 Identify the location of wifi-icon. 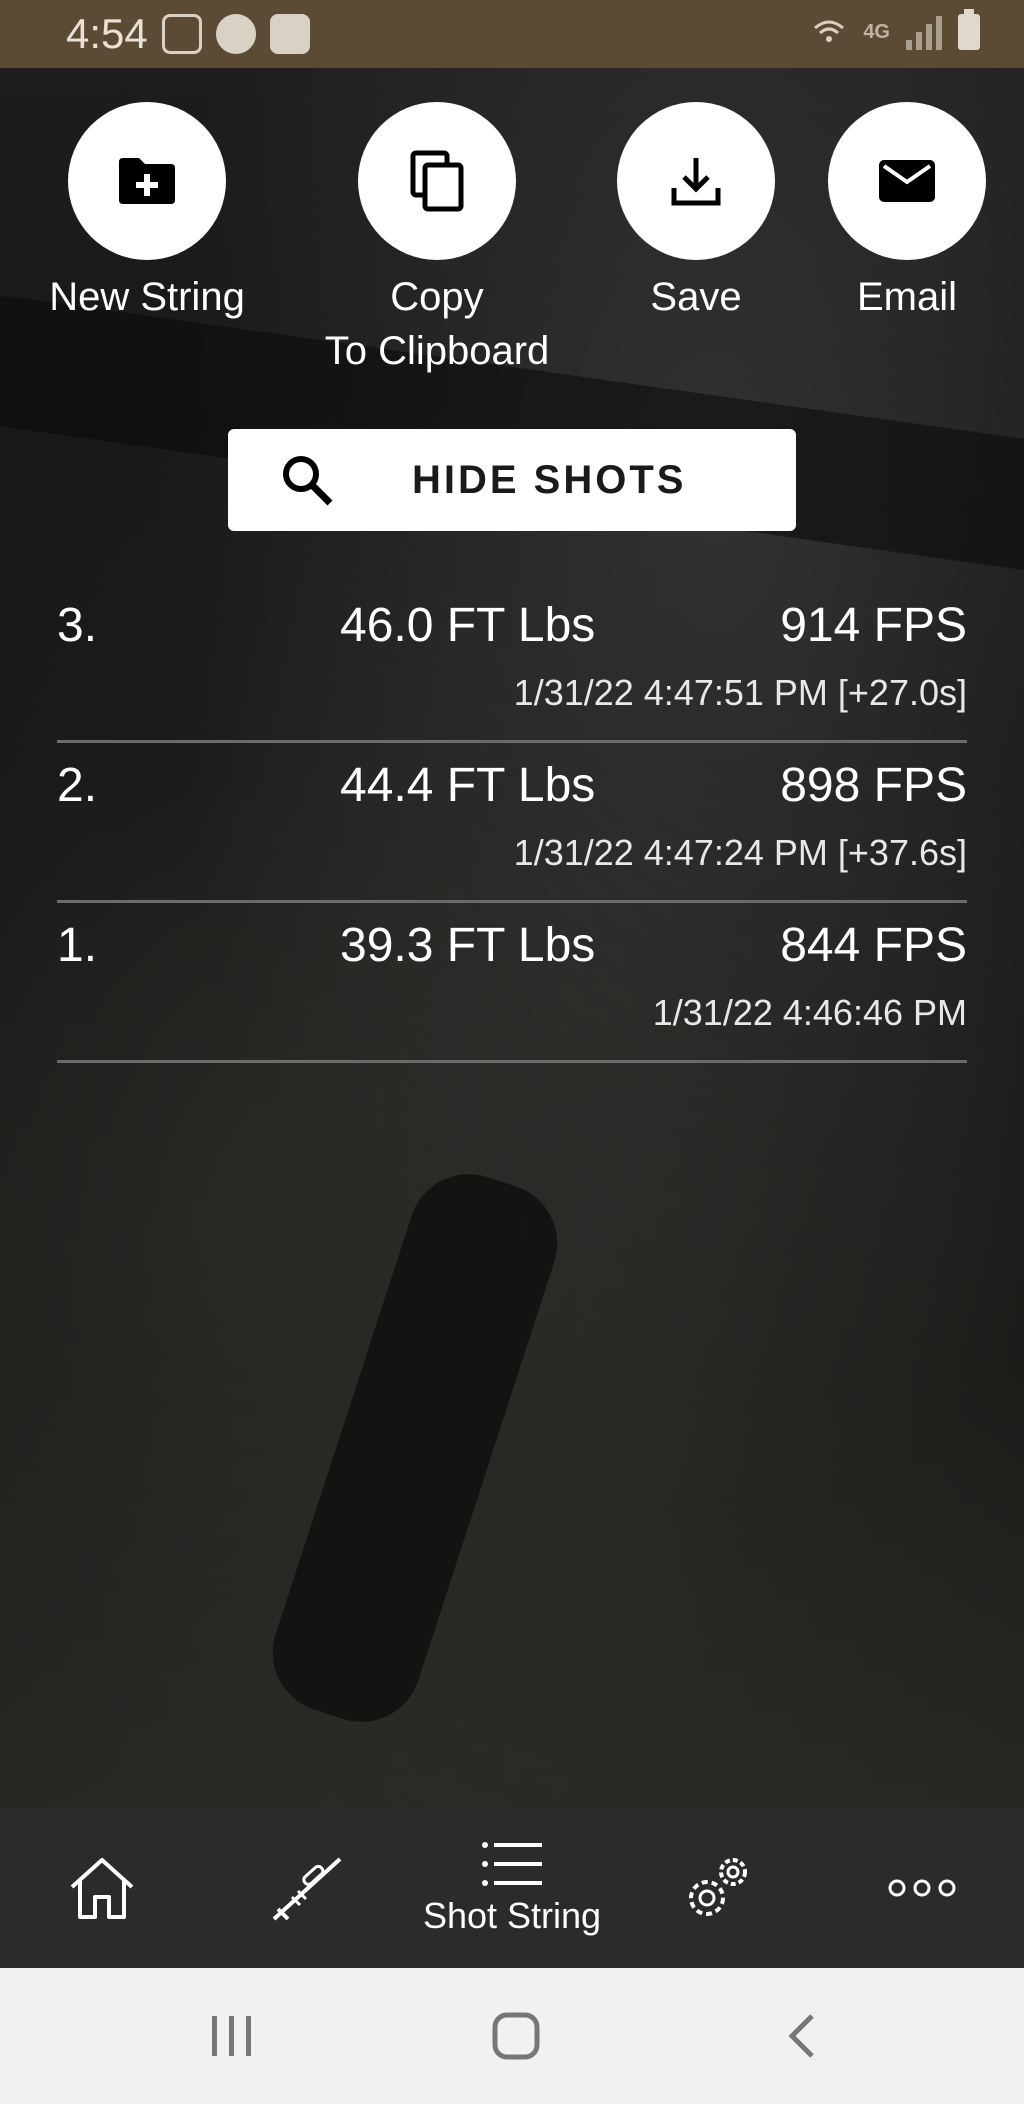
(829, 31).